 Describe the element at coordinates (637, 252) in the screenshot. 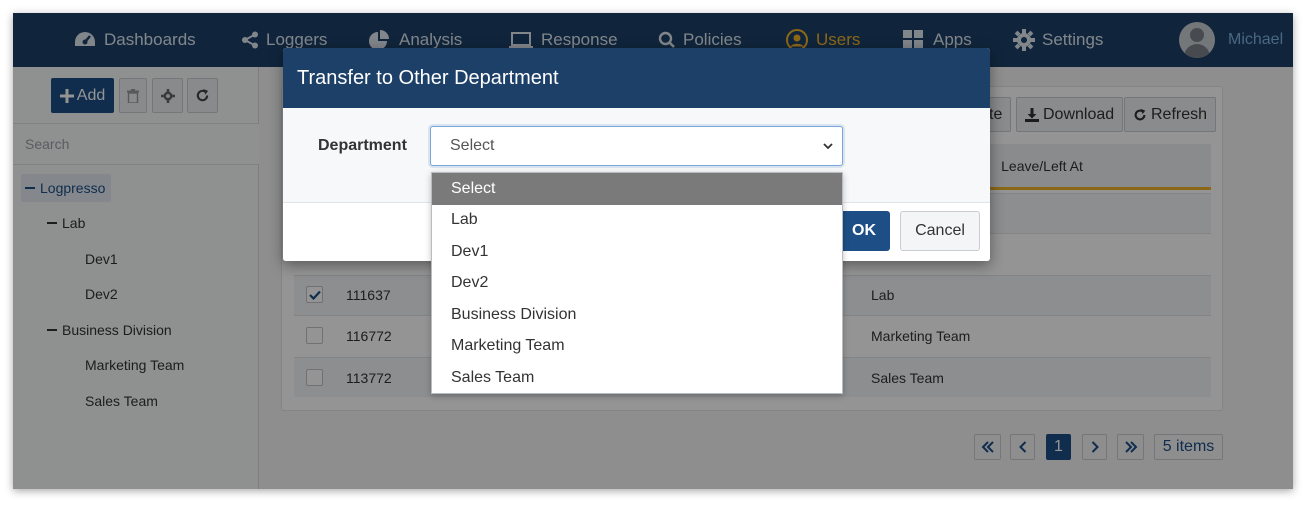

I see `dropdown-option-dev1: Dev1` at that location.